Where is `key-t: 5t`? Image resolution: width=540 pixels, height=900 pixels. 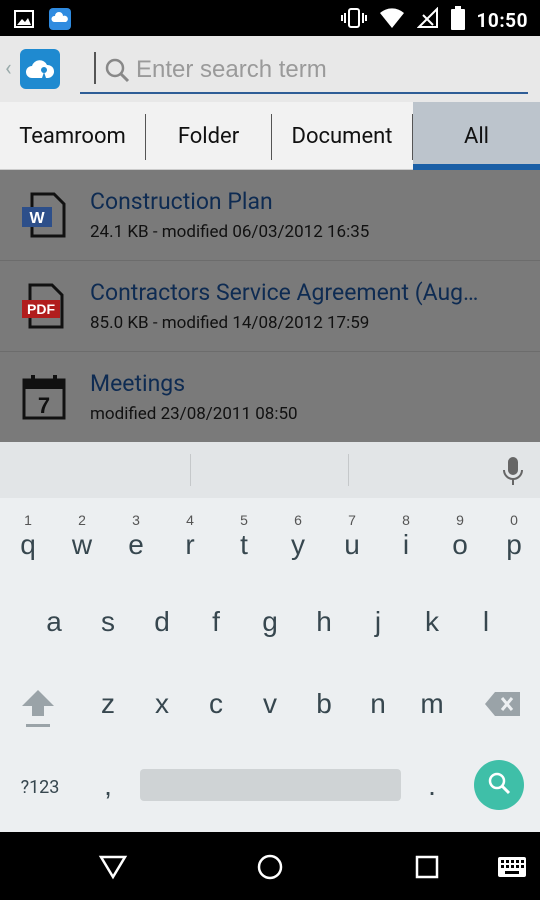 key-t: 5t is located at coordinates (244, 542).